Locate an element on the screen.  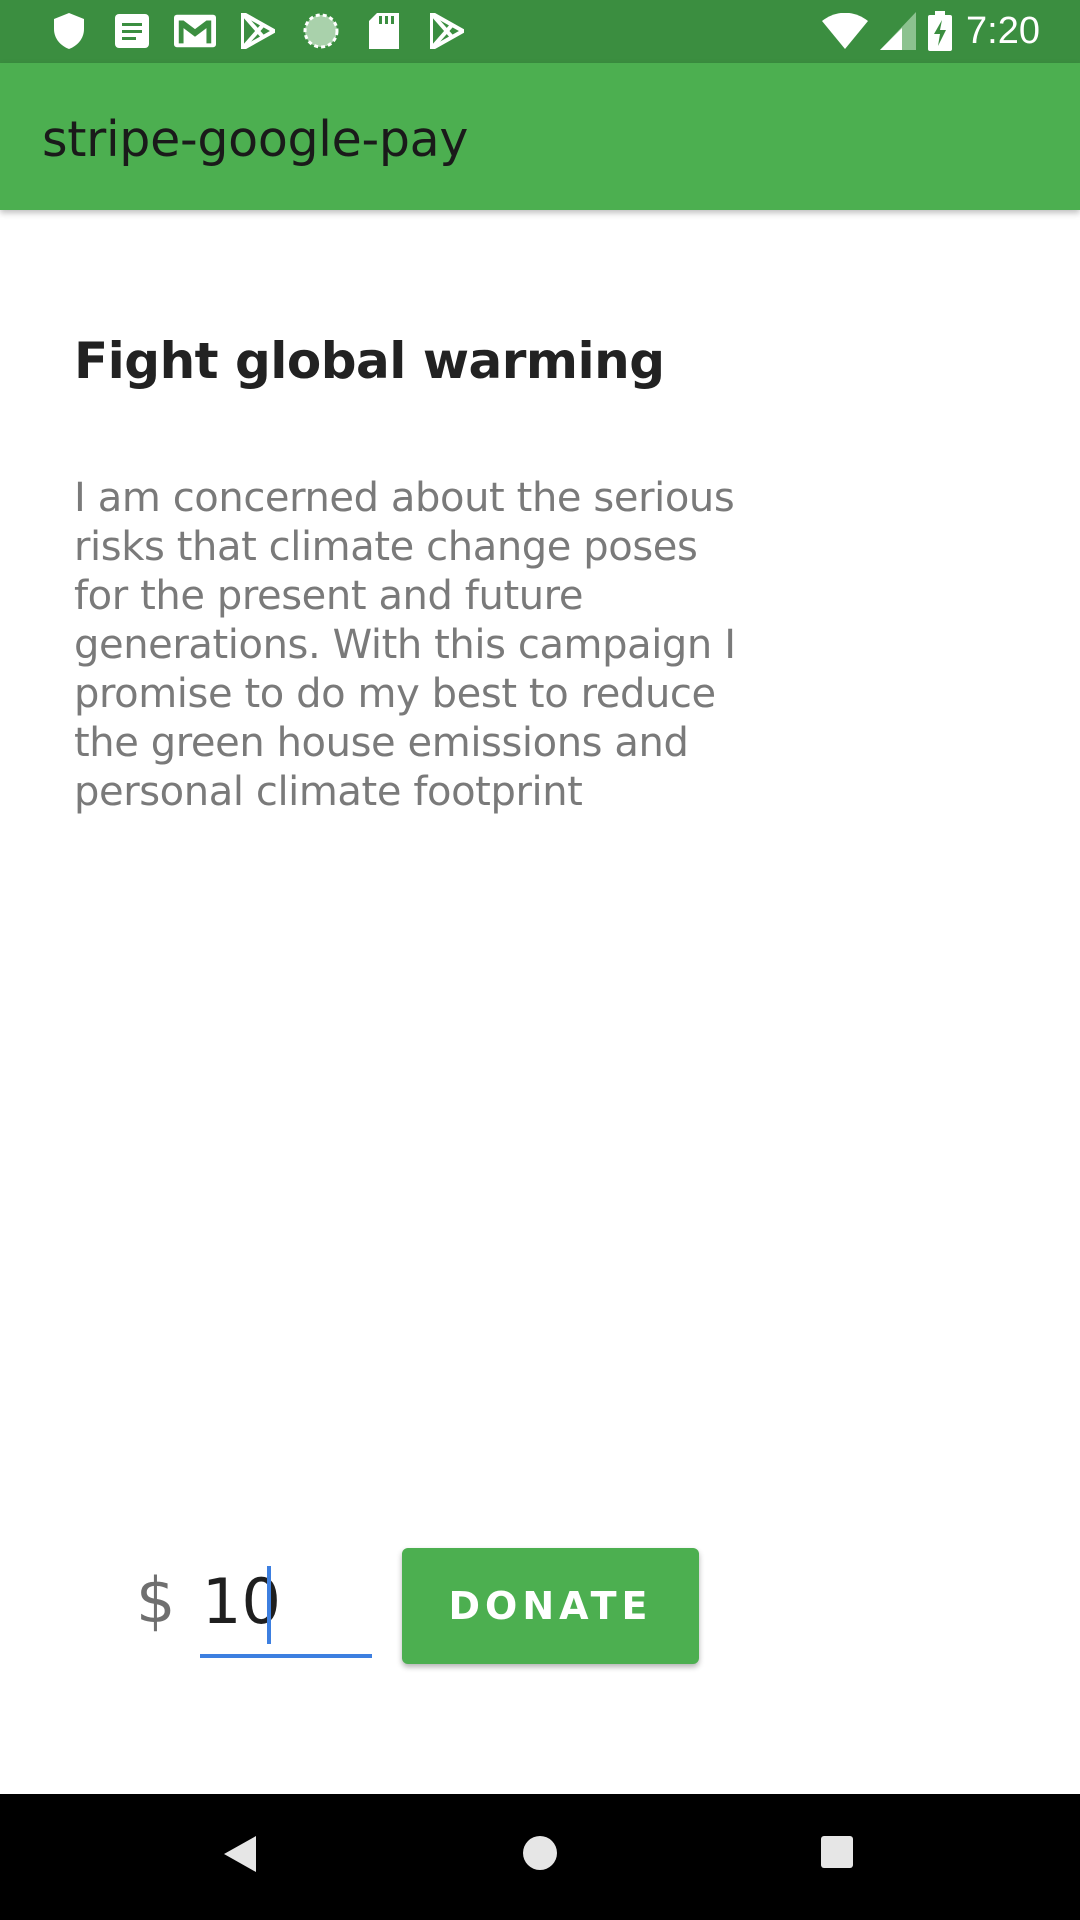
back-icon is located at coordinates (240, 1856).